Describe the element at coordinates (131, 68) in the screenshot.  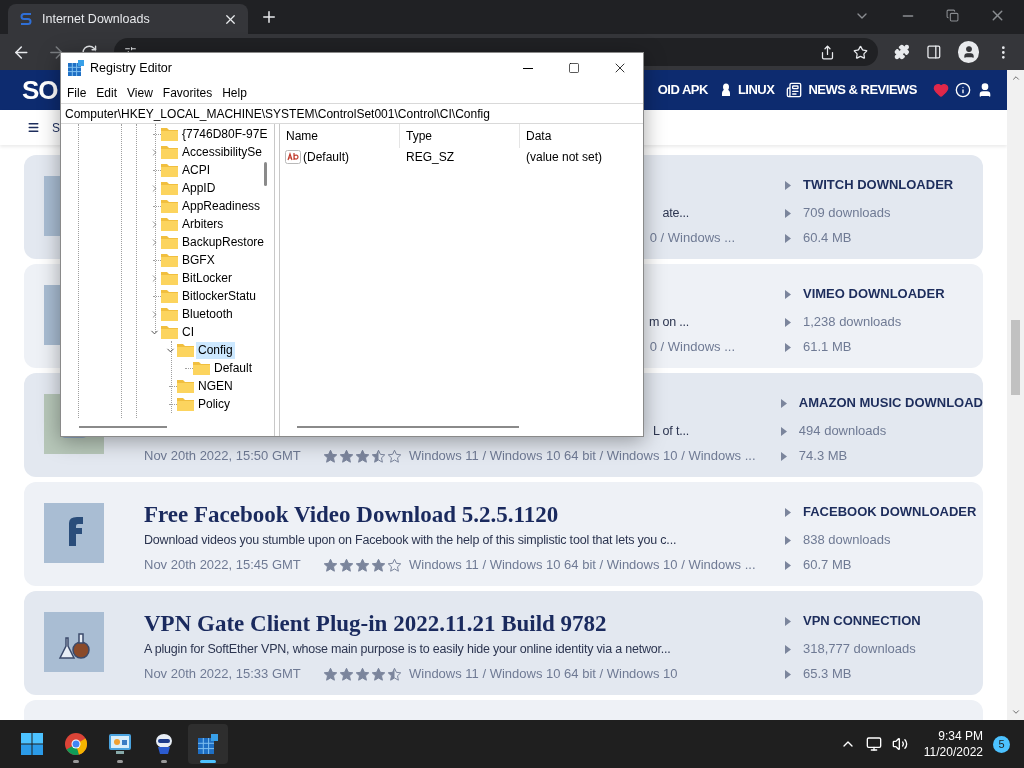
I see `window-title: Registry Editor` at that location.